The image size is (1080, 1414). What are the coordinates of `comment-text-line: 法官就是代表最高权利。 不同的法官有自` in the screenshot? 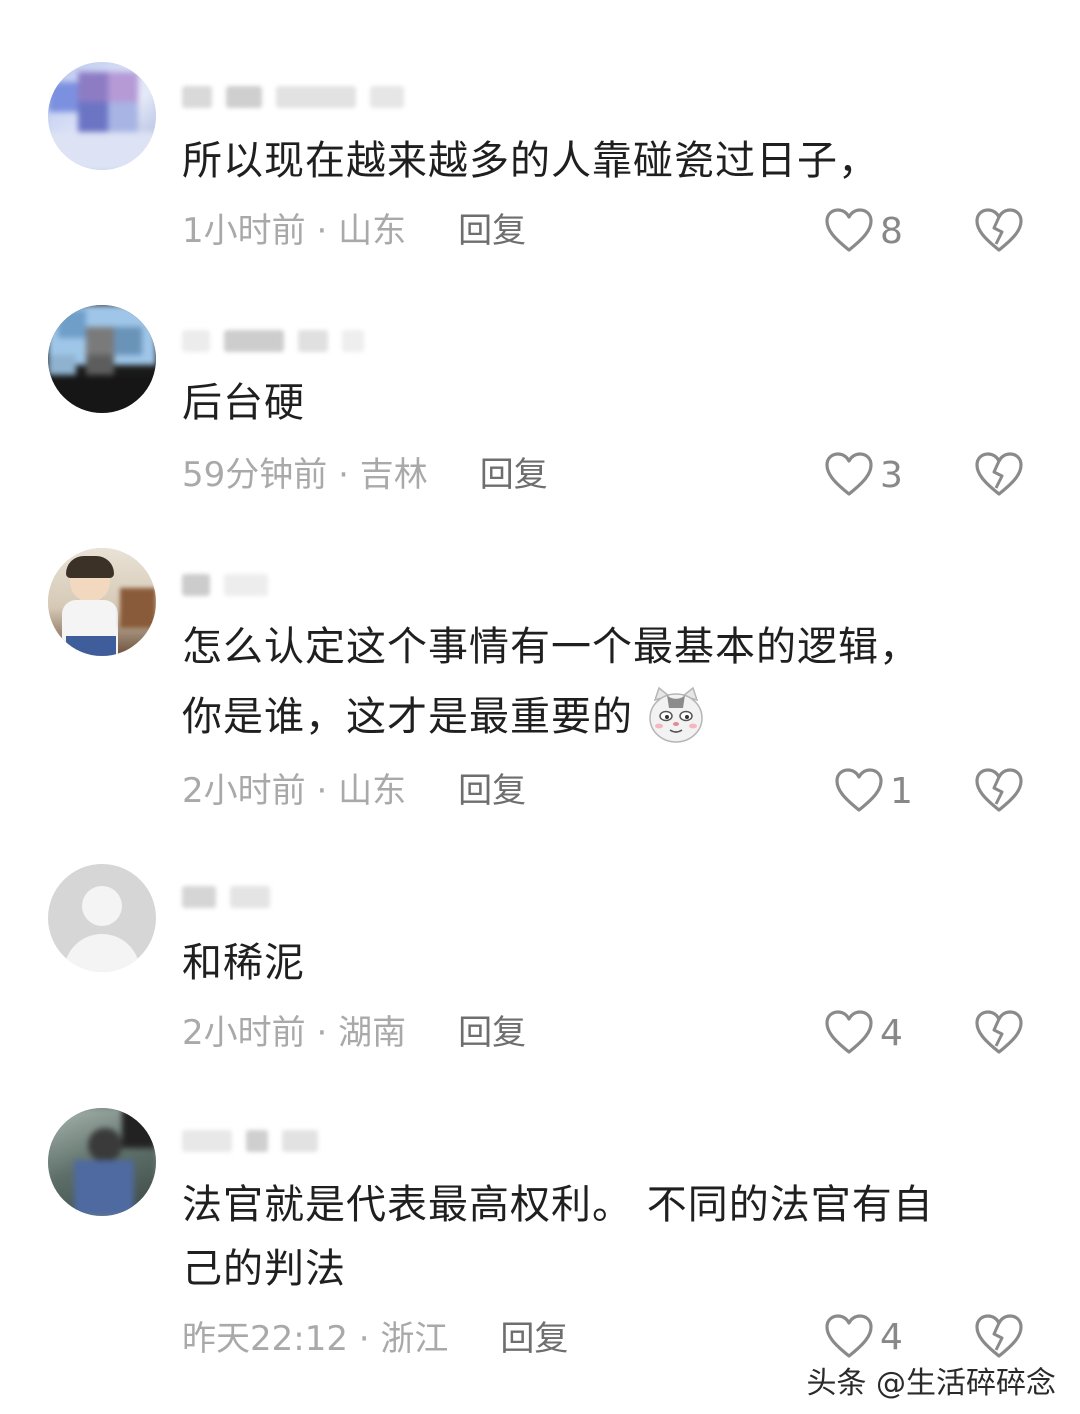 It's located at (558, 1205).